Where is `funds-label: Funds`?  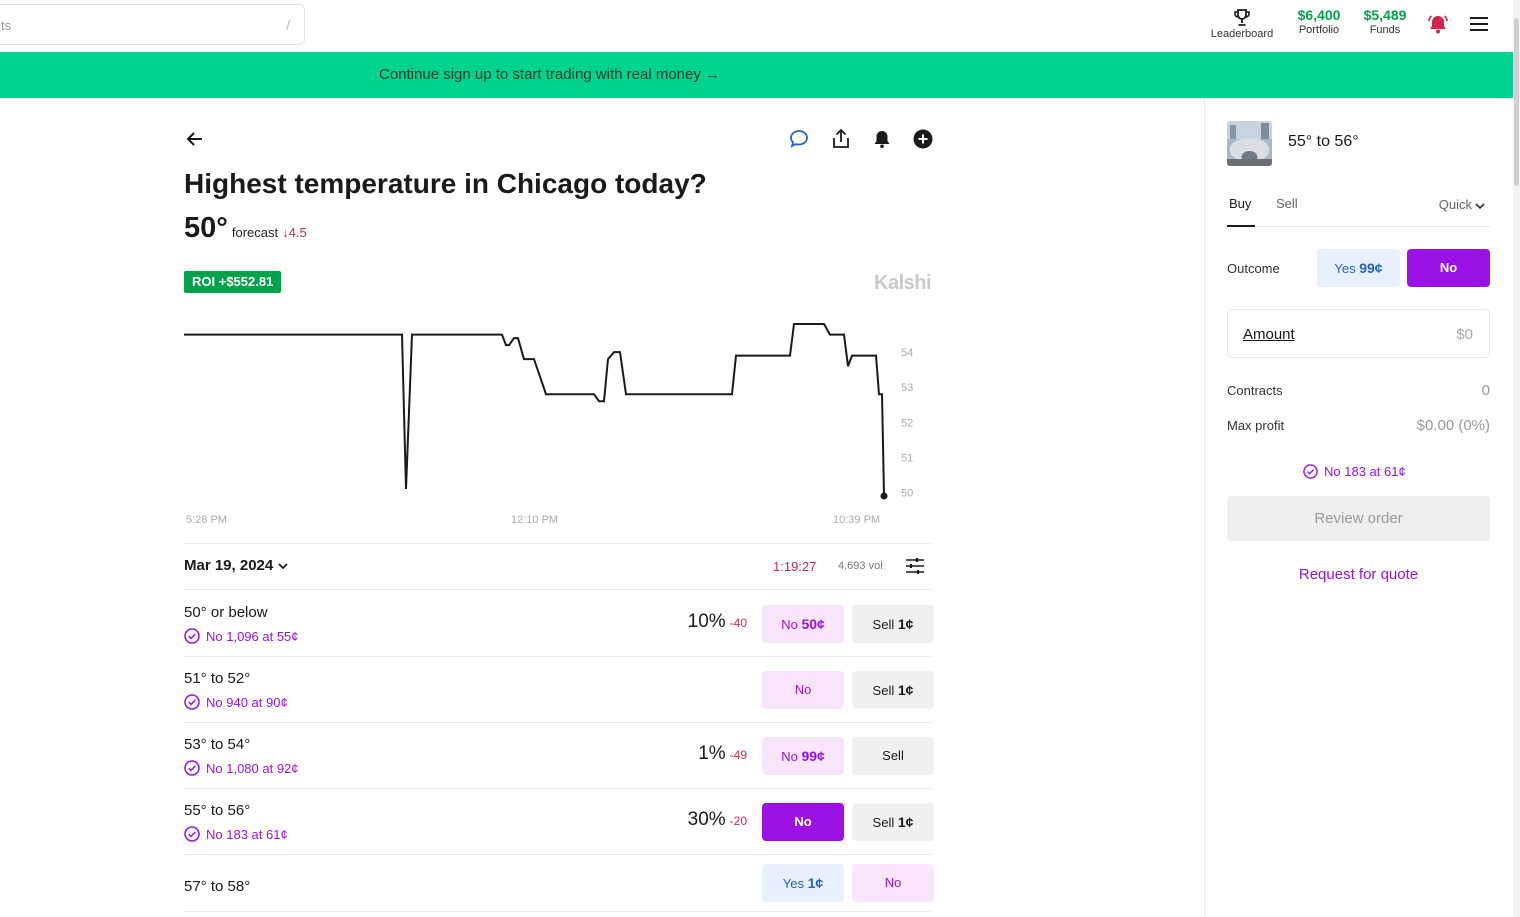
funds-label: Funds is located at coordinates (1385, 30).